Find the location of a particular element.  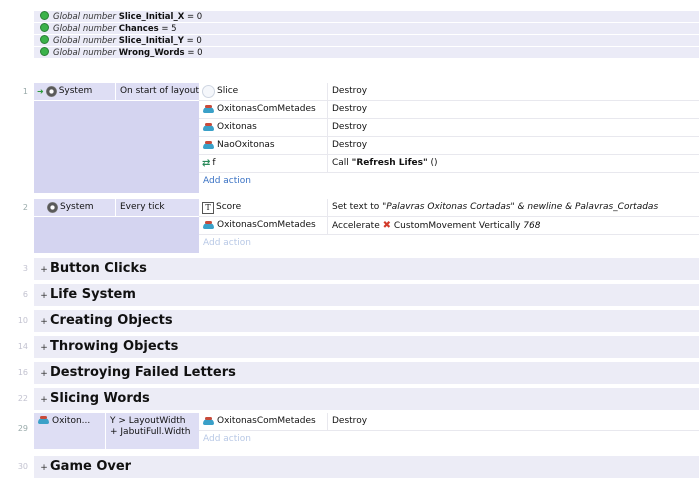

condition-row: System Every tick is located at coordinates (116, 208).